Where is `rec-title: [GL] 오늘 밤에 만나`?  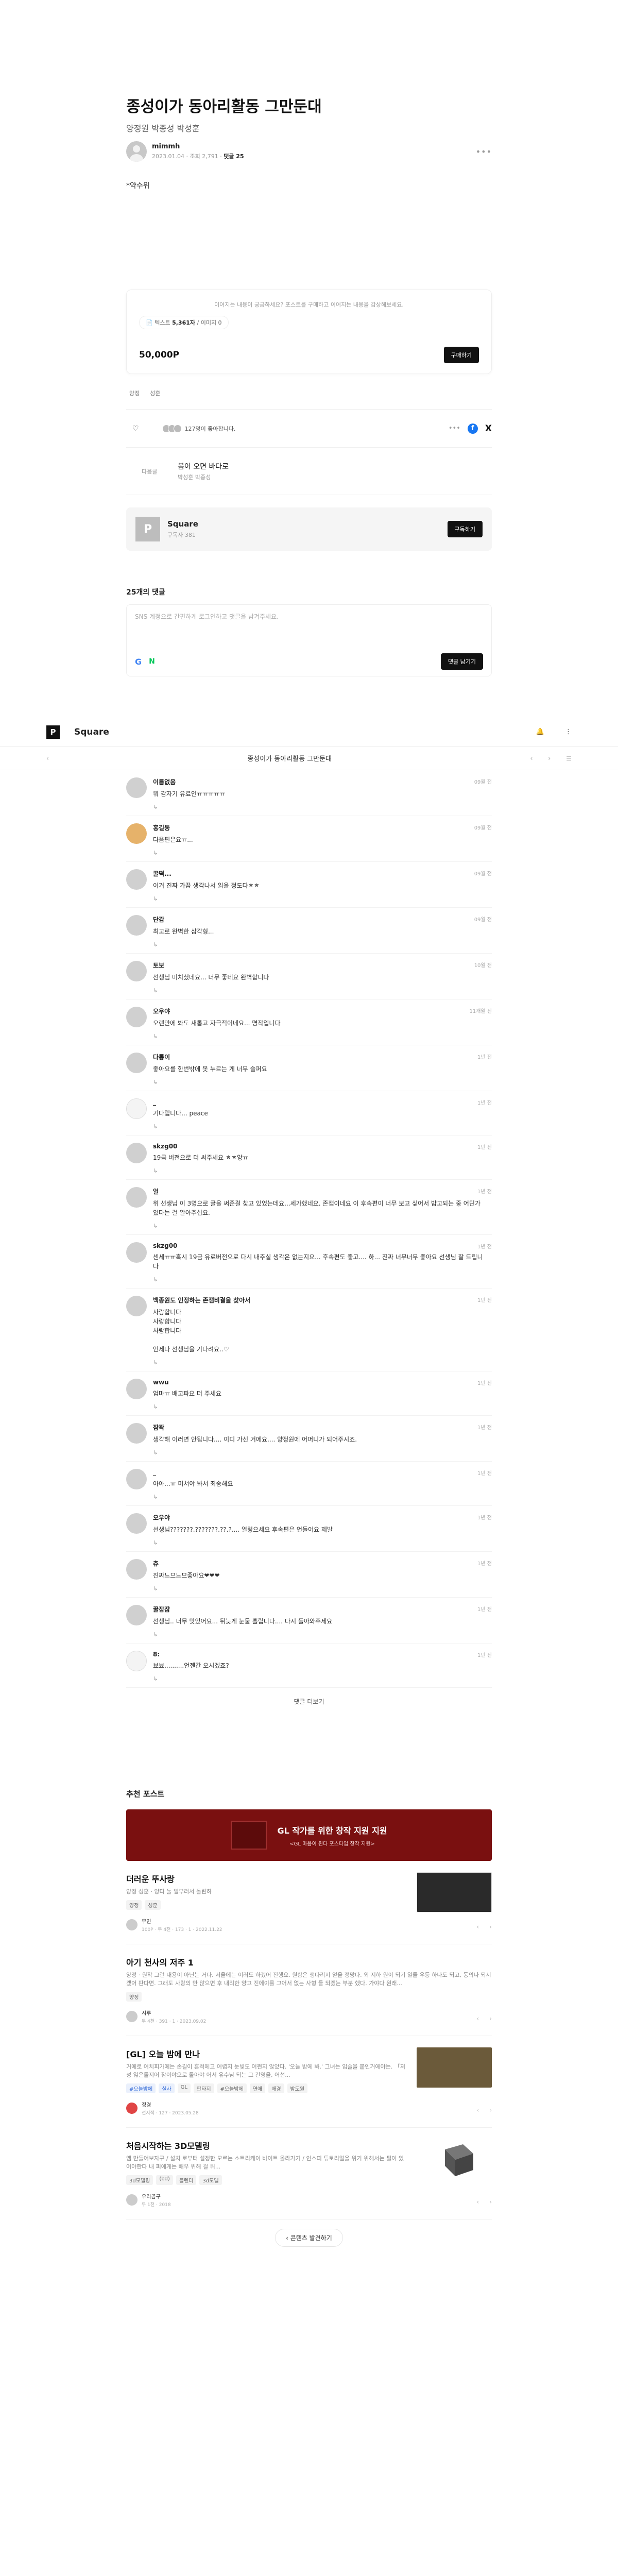
rec-title: [GL] 오늘 밤에 만나 is located at coordinates (266, 2053).